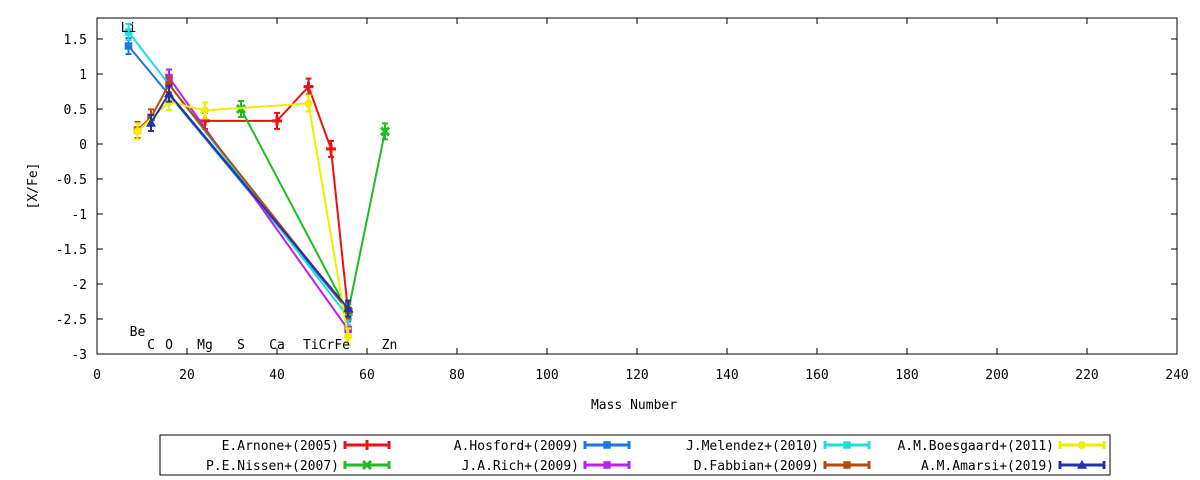  Describe the element at coordinates (138, 332) in the screenshot. I see `element-label: Be` at that location.